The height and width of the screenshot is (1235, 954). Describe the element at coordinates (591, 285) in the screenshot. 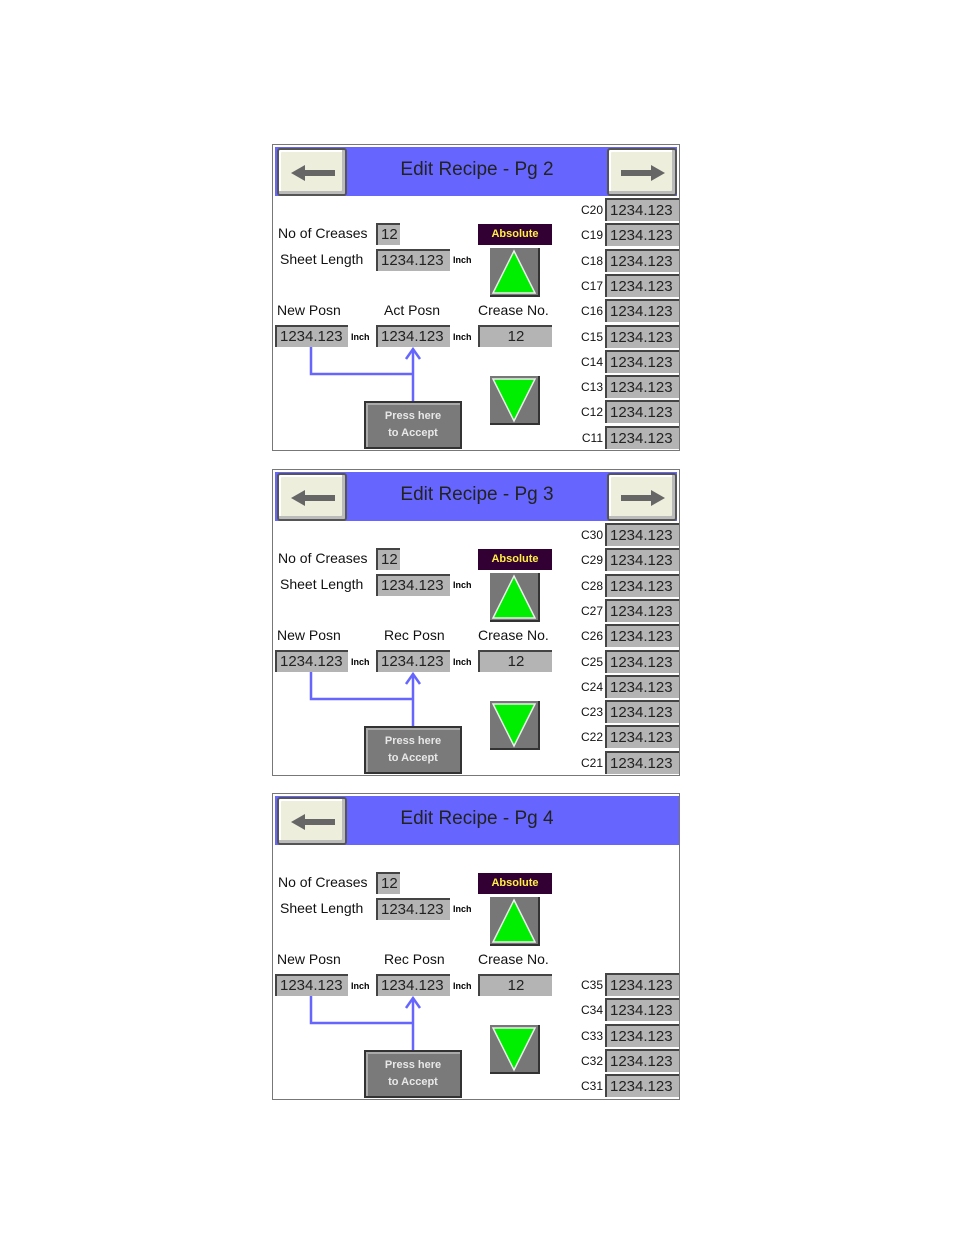

I see `crease-label: C17` at that location.